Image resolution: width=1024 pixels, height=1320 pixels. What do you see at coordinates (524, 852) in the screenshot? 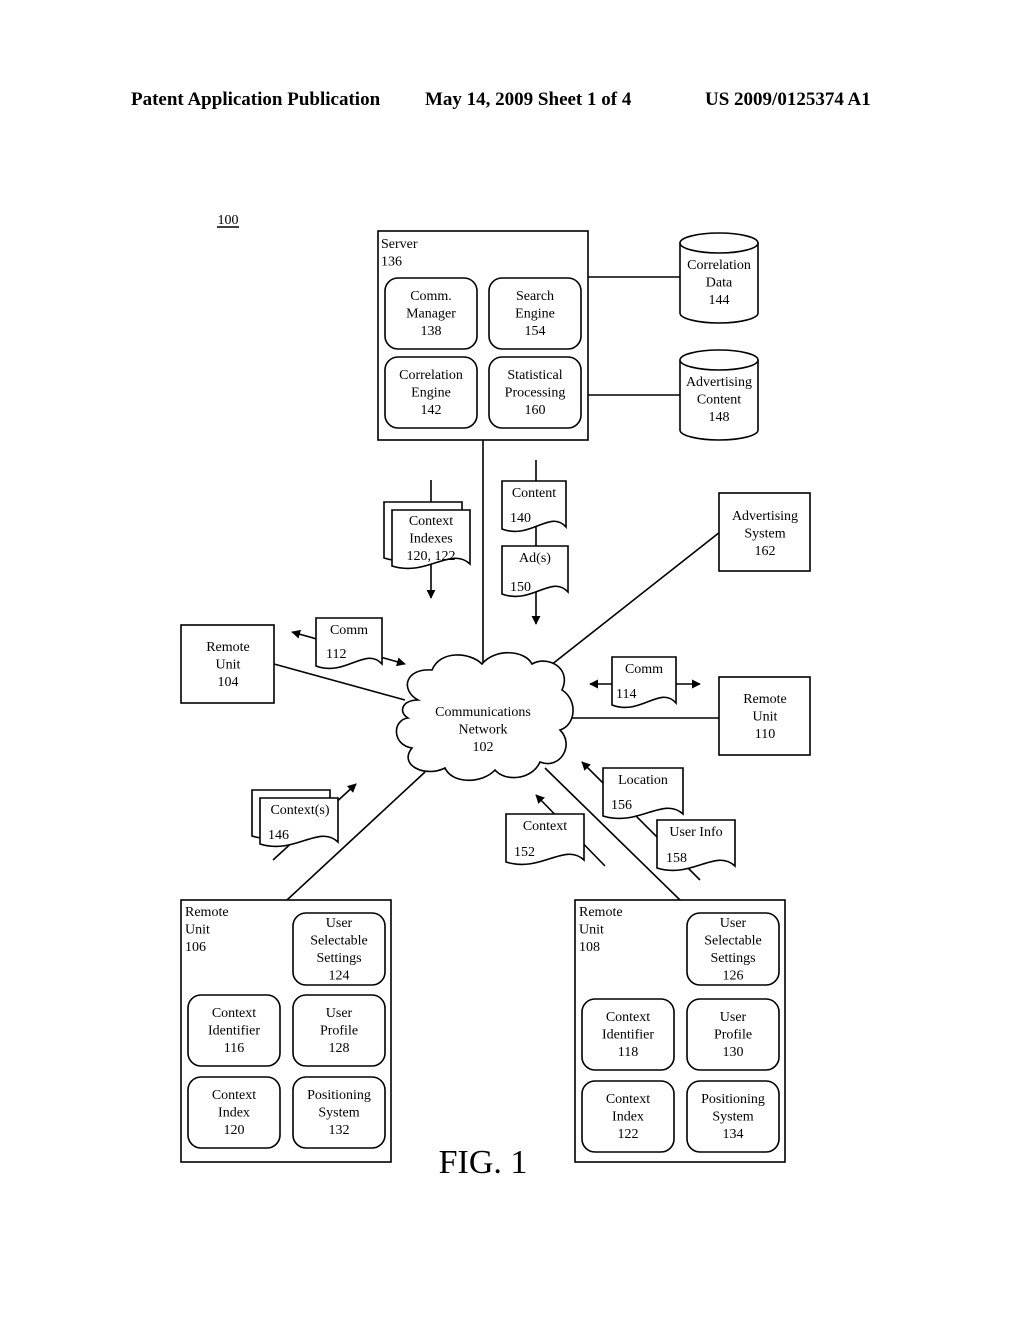
I see `context-152-number: 152` at bounding box center [524, 852].